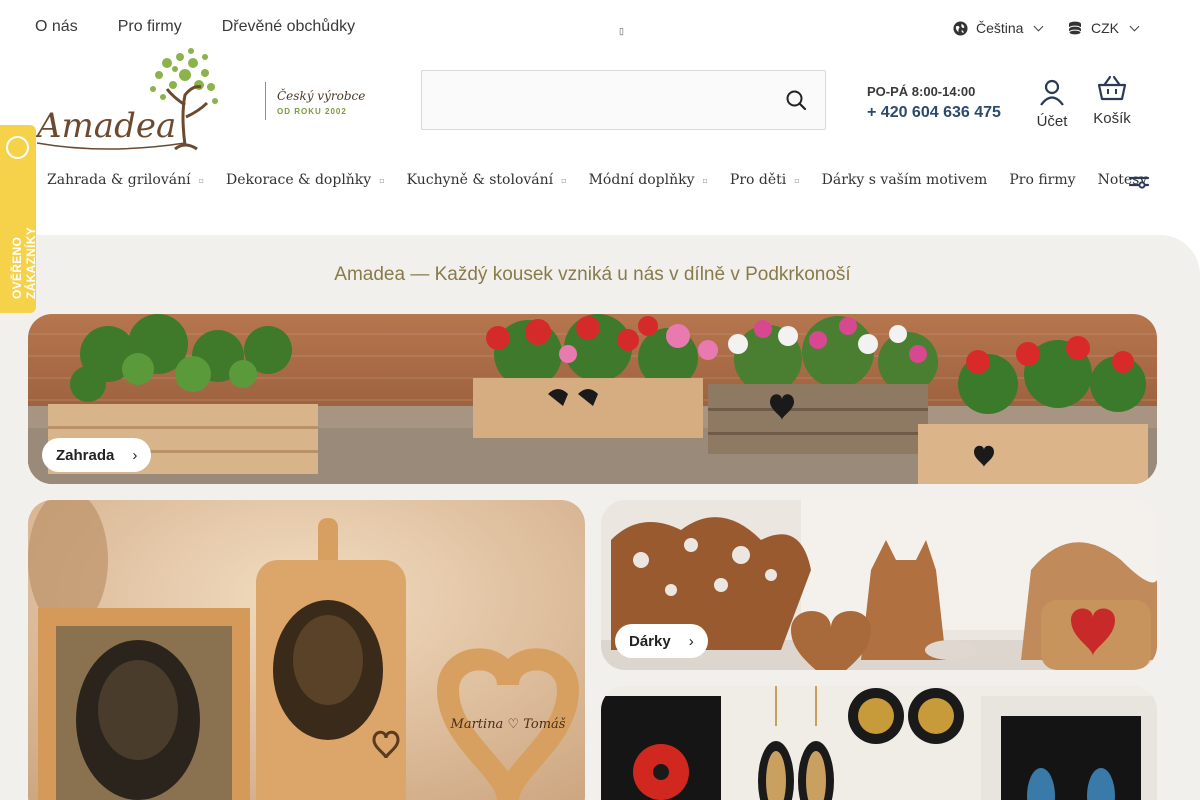 The image size is (1200, 800). What do you see at coordinates (56, 27) in the screenshot?
I see `top-link-about: O nás` at bounding box center [56, 27].